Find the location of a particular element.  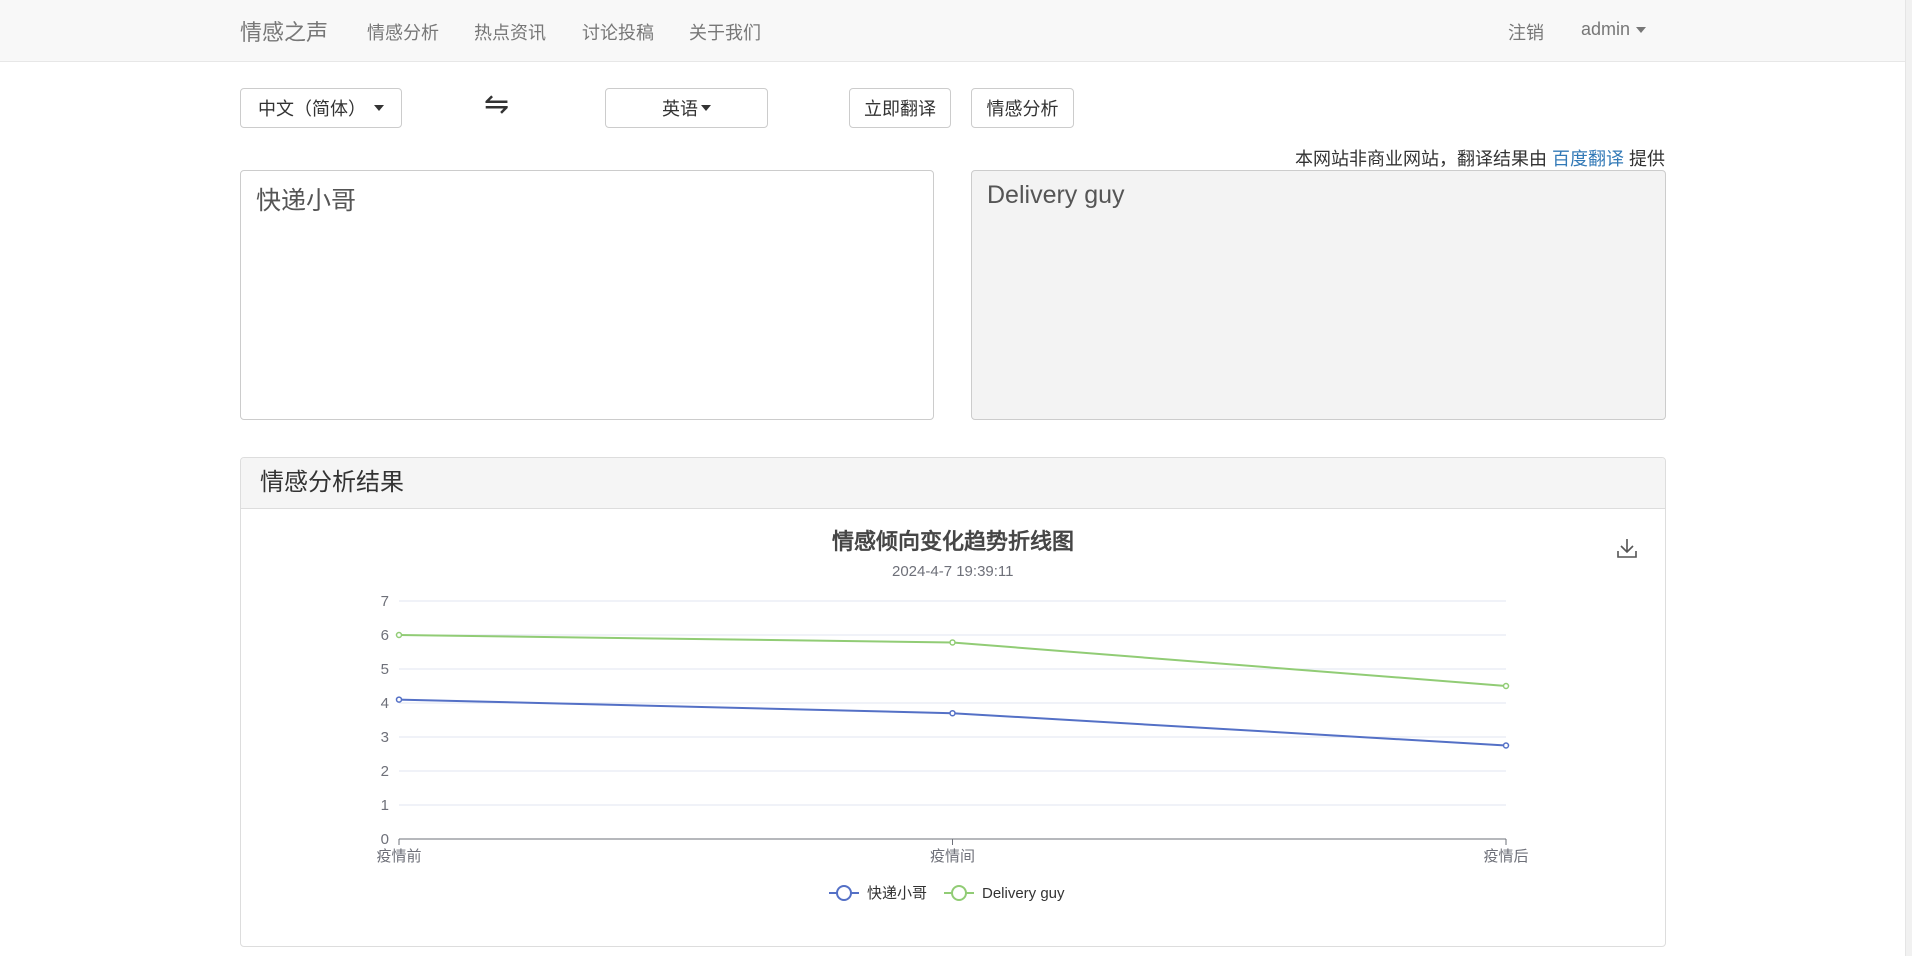

source-text-input: 快递小哥 is located at coordinates (587, 295).